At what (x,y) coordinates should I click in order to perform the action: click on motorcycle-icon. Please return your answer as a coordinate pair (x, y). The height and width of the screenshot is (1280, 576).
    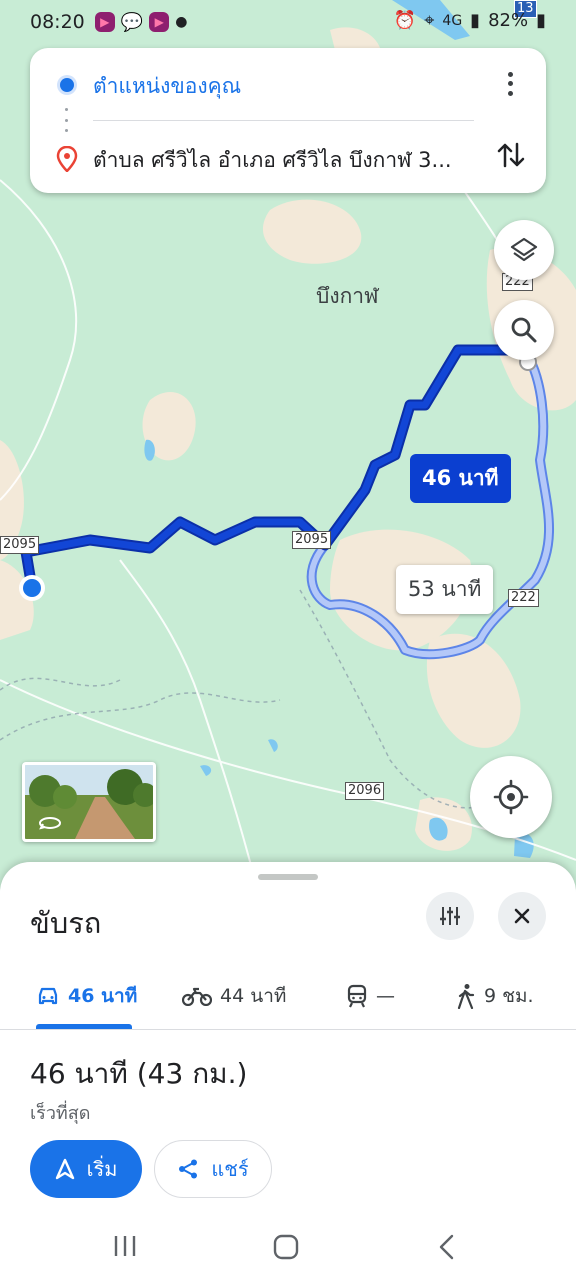
    Looking at the image, I should click on (197, 996).